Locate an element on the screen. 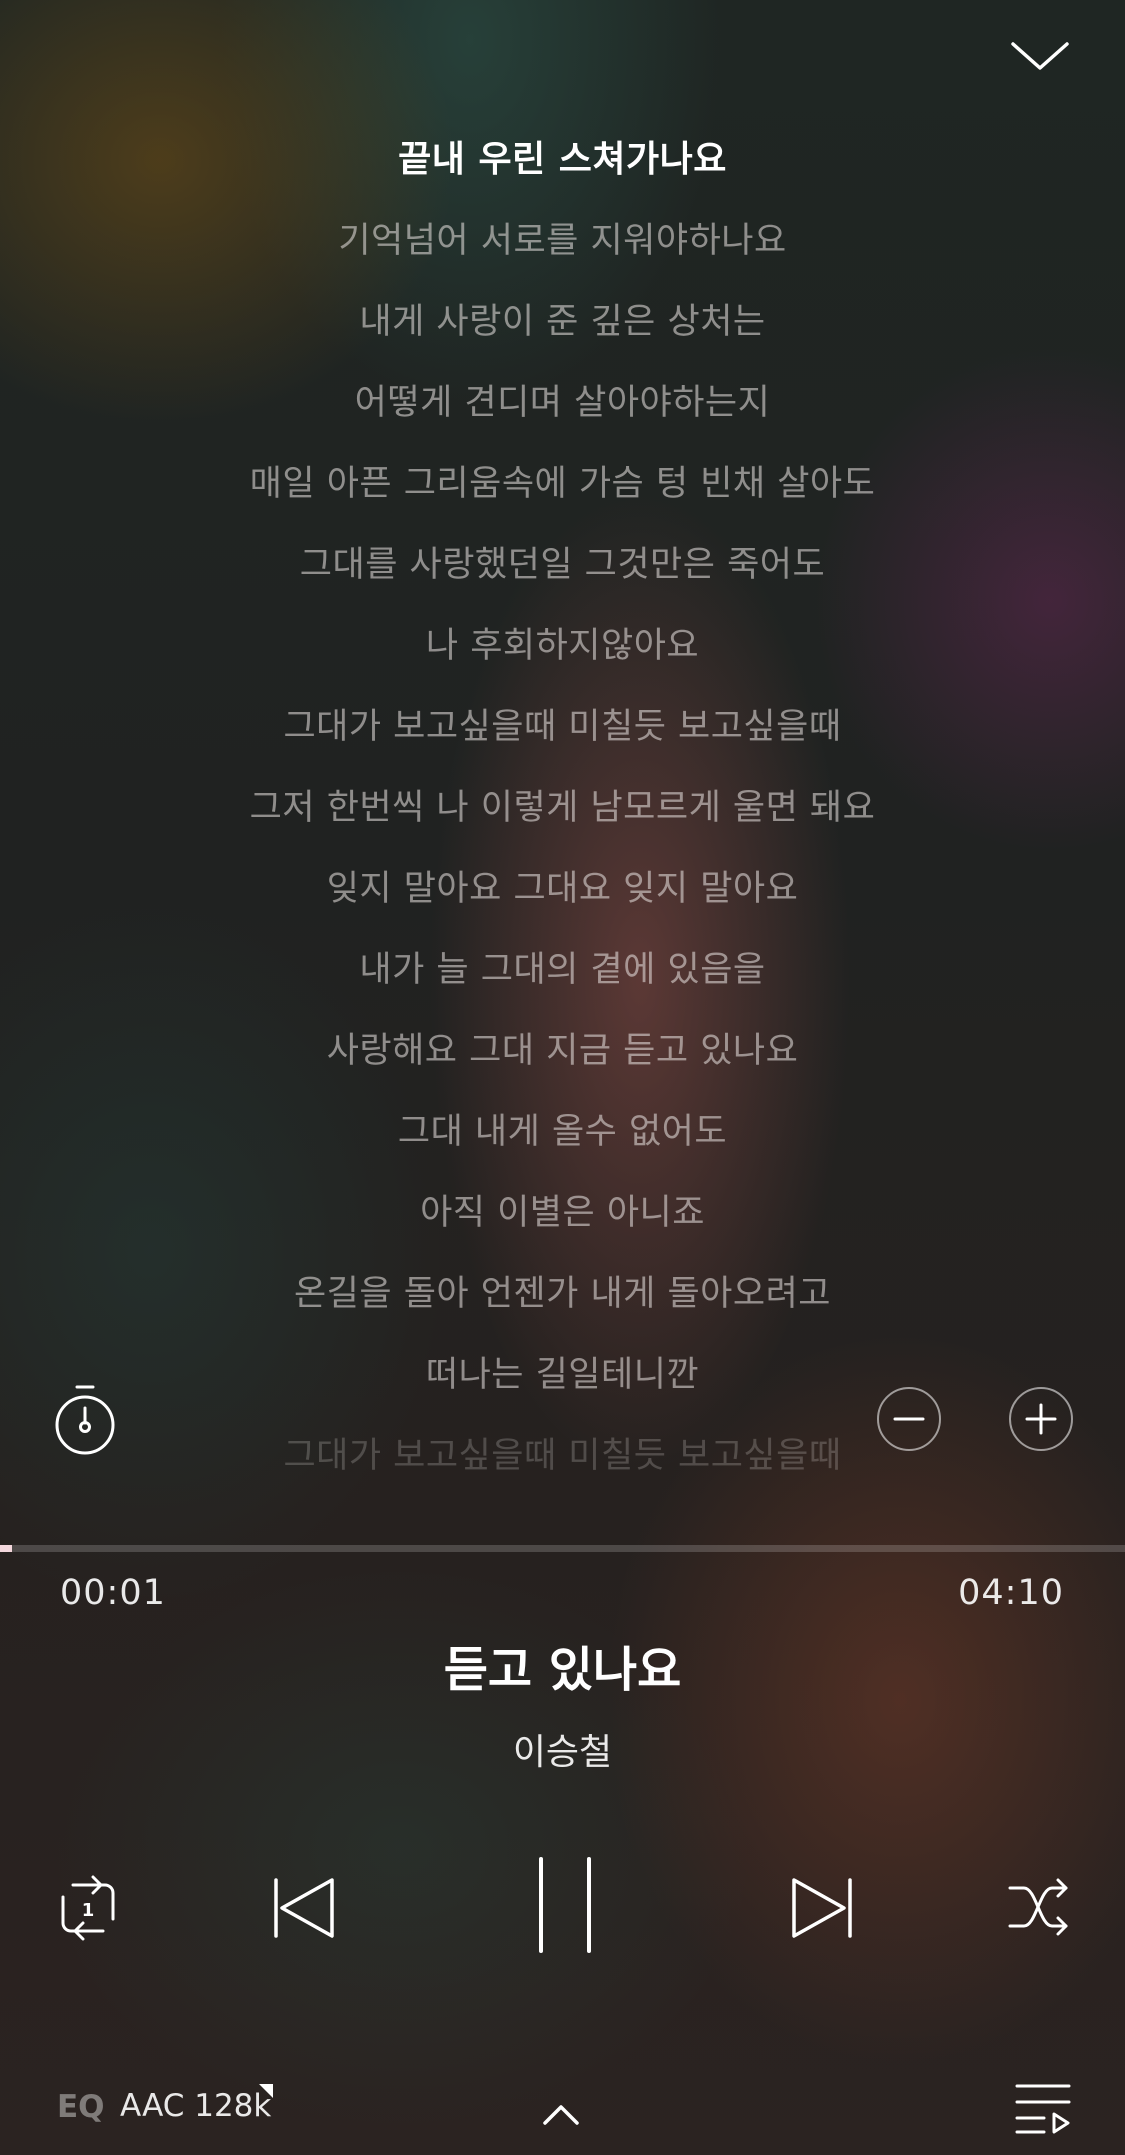 This screenshot has width=1125, height=2155. lyric-line: 잊지 말아요 그대요 잊지 말아요 is located at coordinates (562, 897).